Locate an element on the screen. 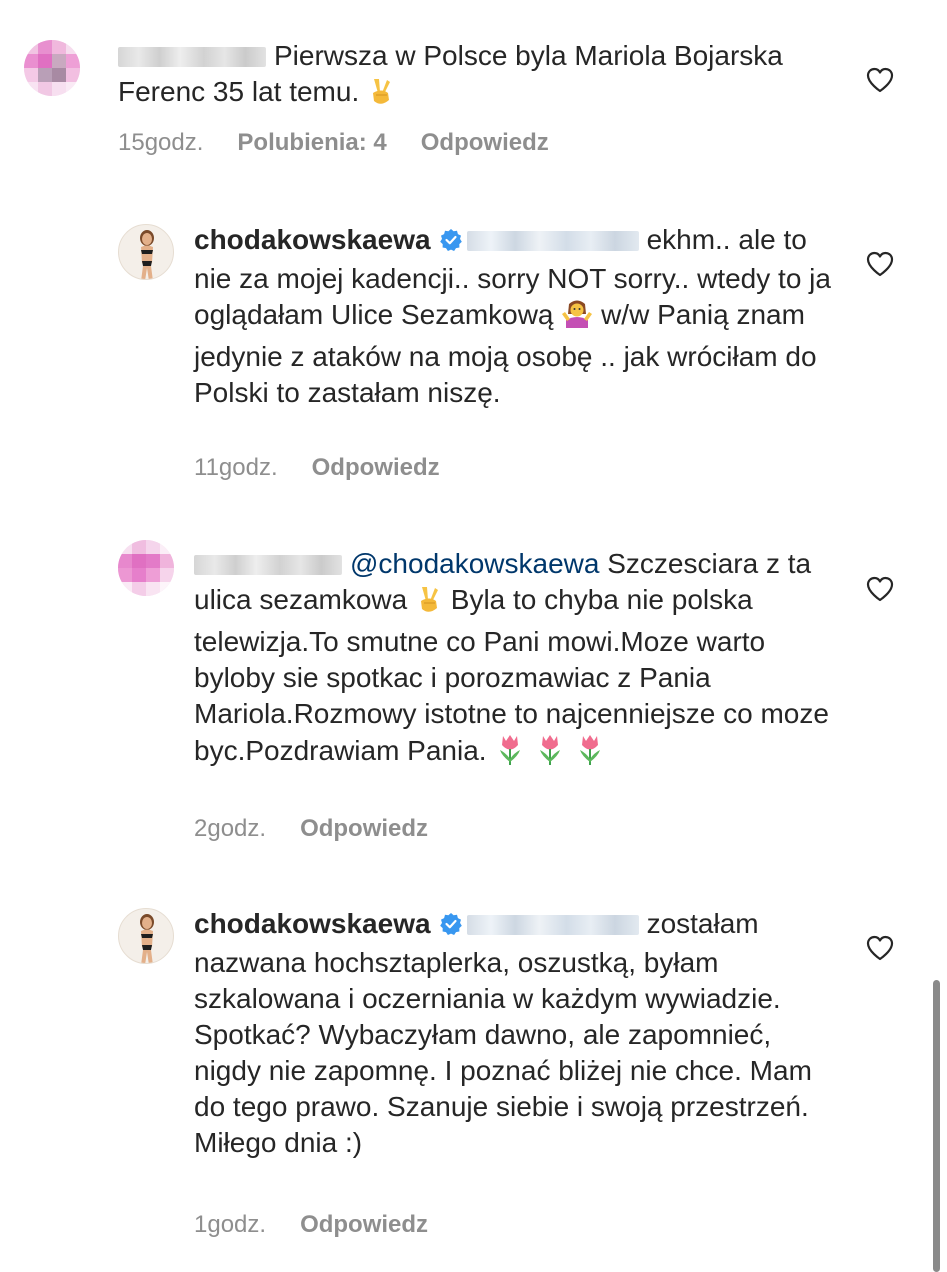  shrug-emoji is located at coordinates (577, 318).